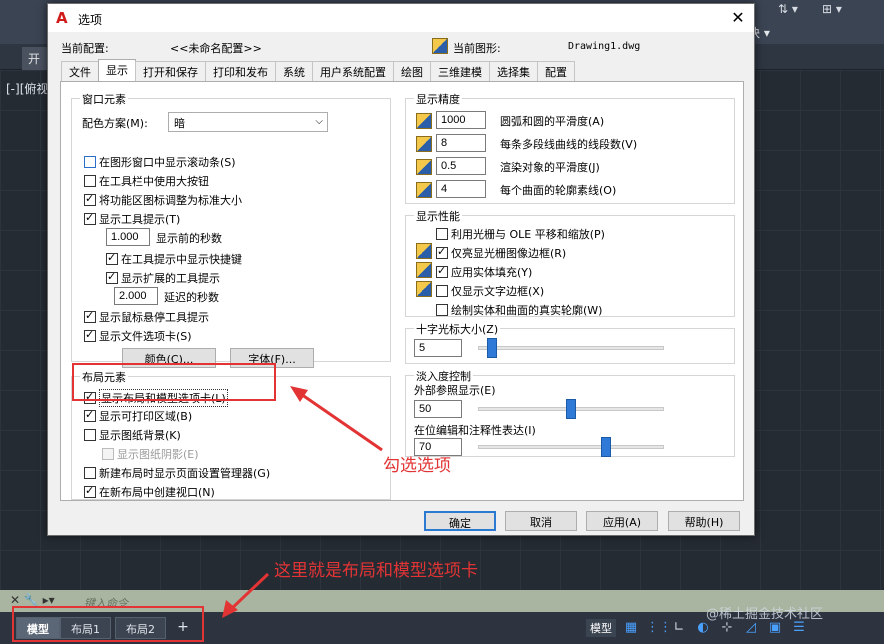 Image resolution: width=884 pixels, height=644 pixels. What do you see at coordinates (417, 466) in the screenshot?
I see `annotation-check-option: 勾选选项` at bounding box center [417, 466].